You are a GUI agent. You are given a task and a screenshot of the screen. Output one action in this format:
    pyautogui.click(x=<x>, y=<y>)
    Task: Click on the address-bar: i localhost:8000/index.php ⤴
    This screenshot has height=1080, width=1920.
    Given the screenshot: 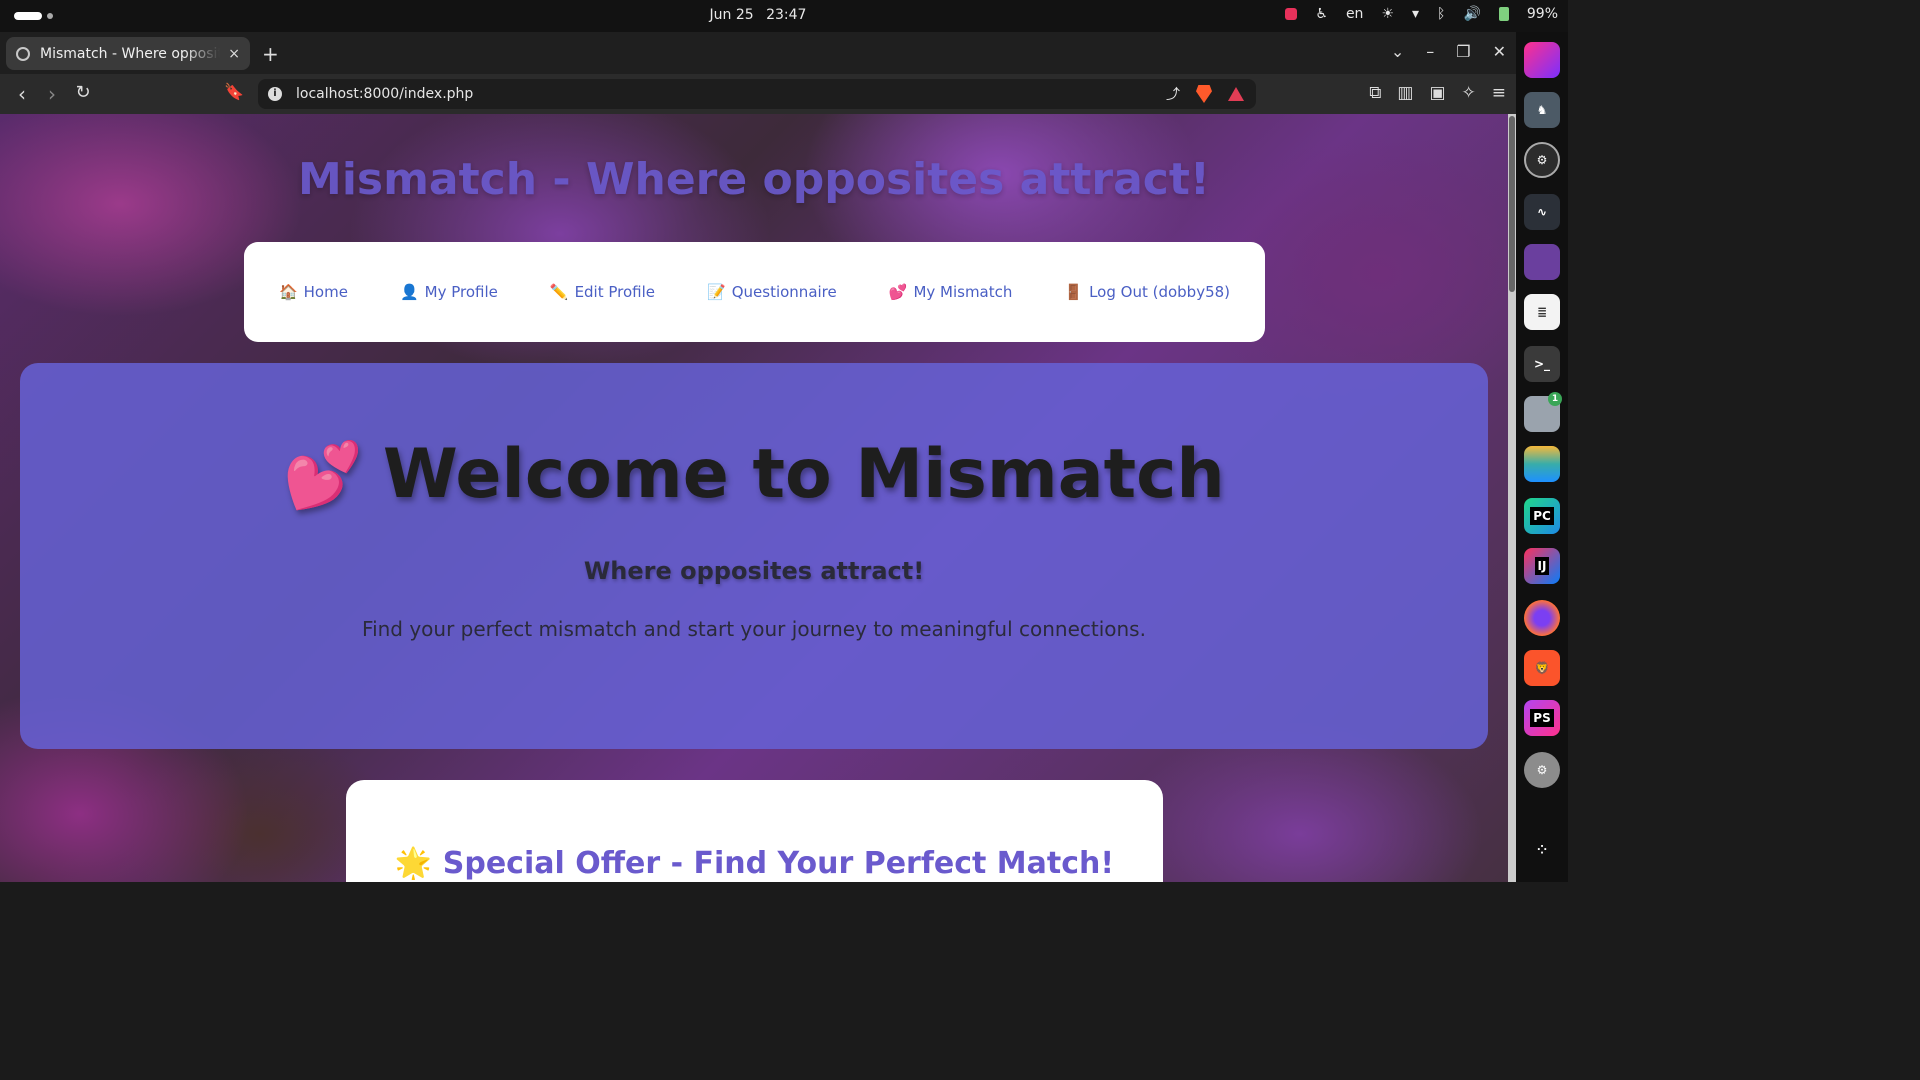 What is the action you would take?
    pyautogui.click(x=757, y=94)
    